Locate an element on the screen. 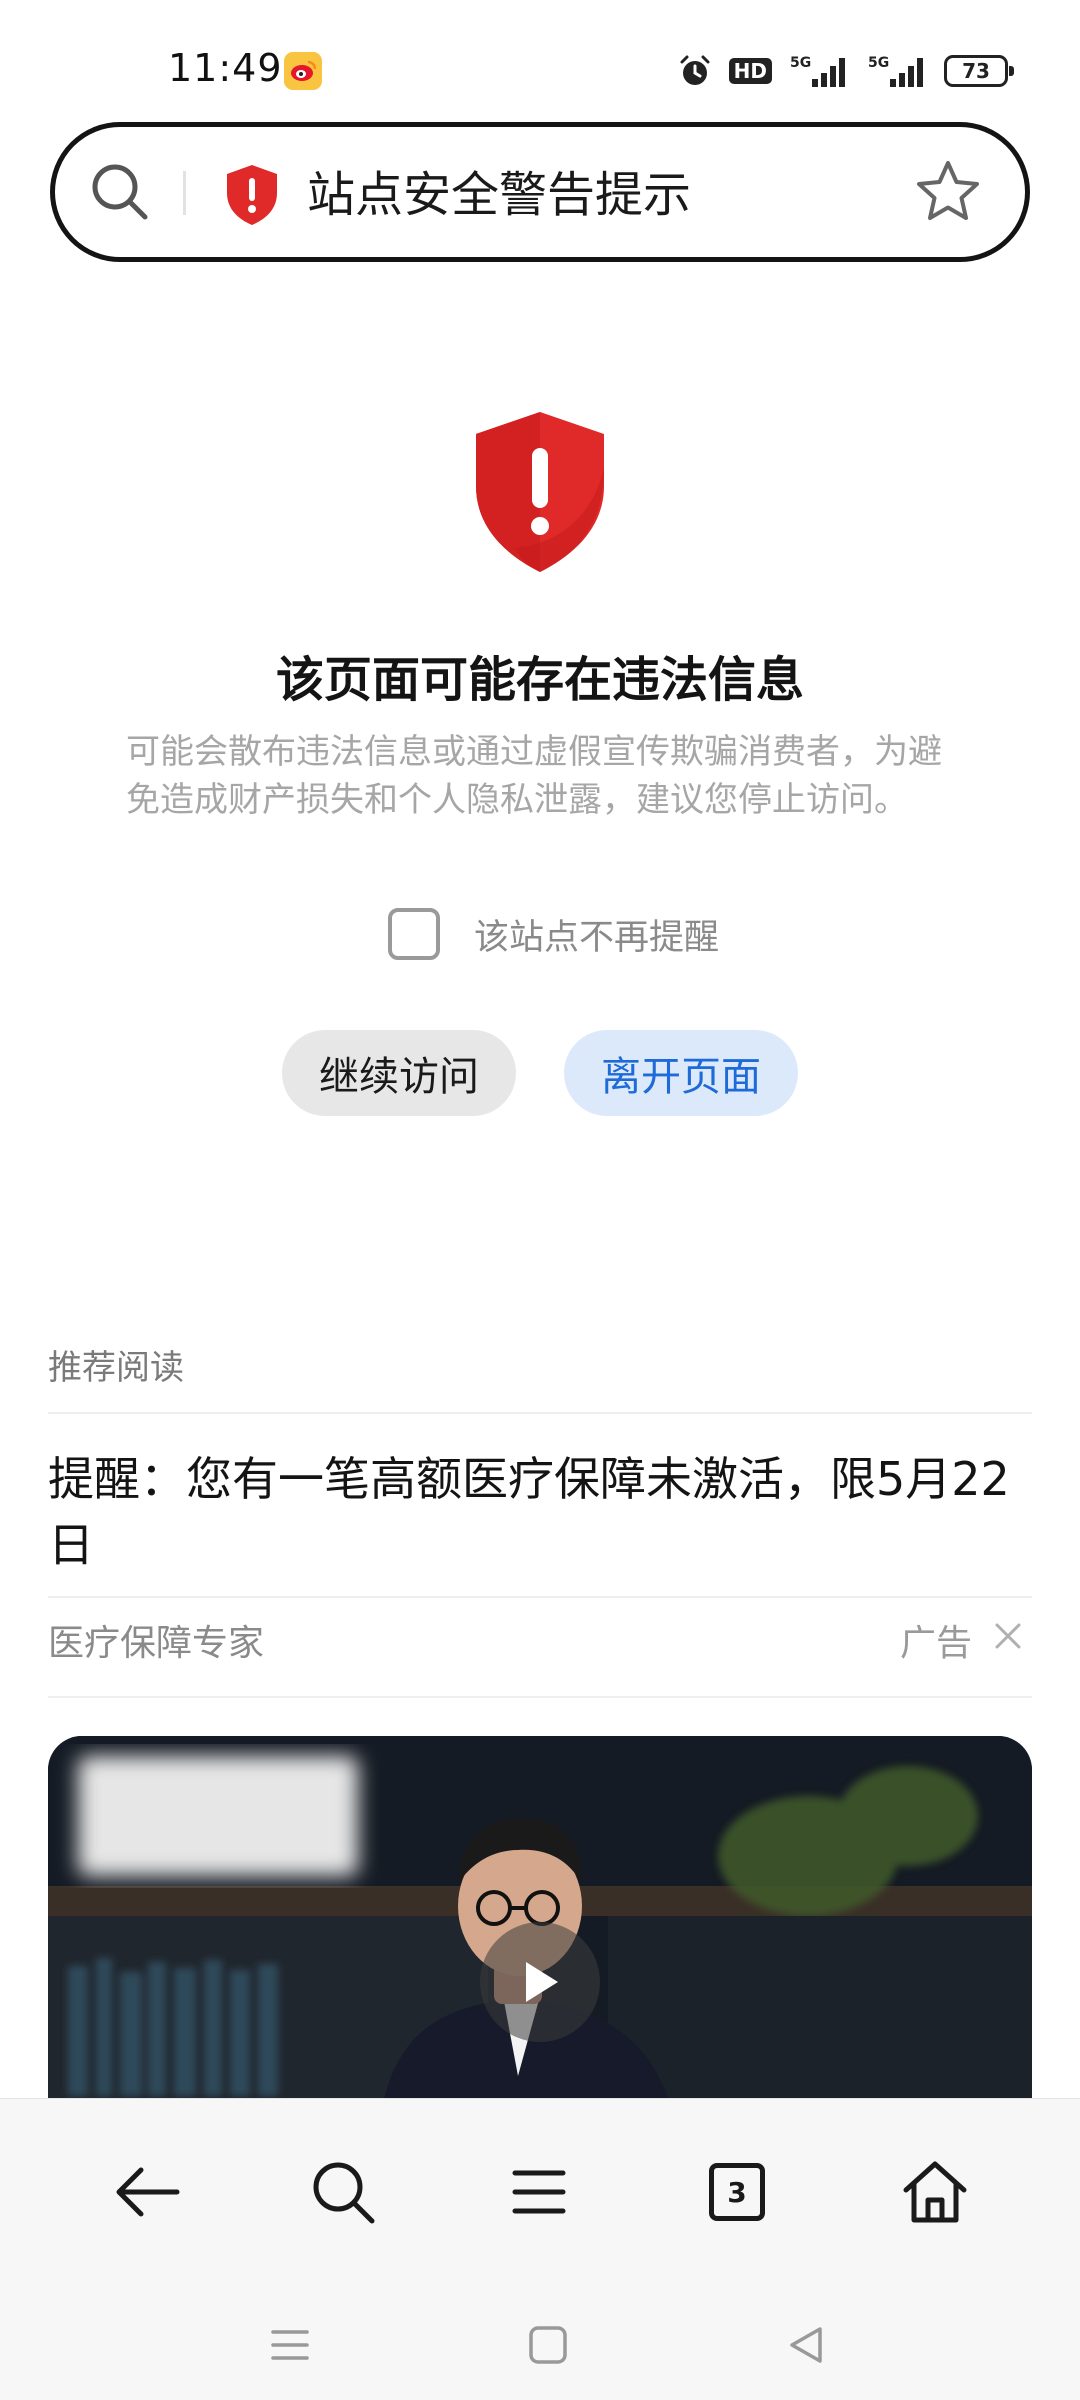  recommended-heading: 推荐阅读 is located at coordinates (116, 1368).